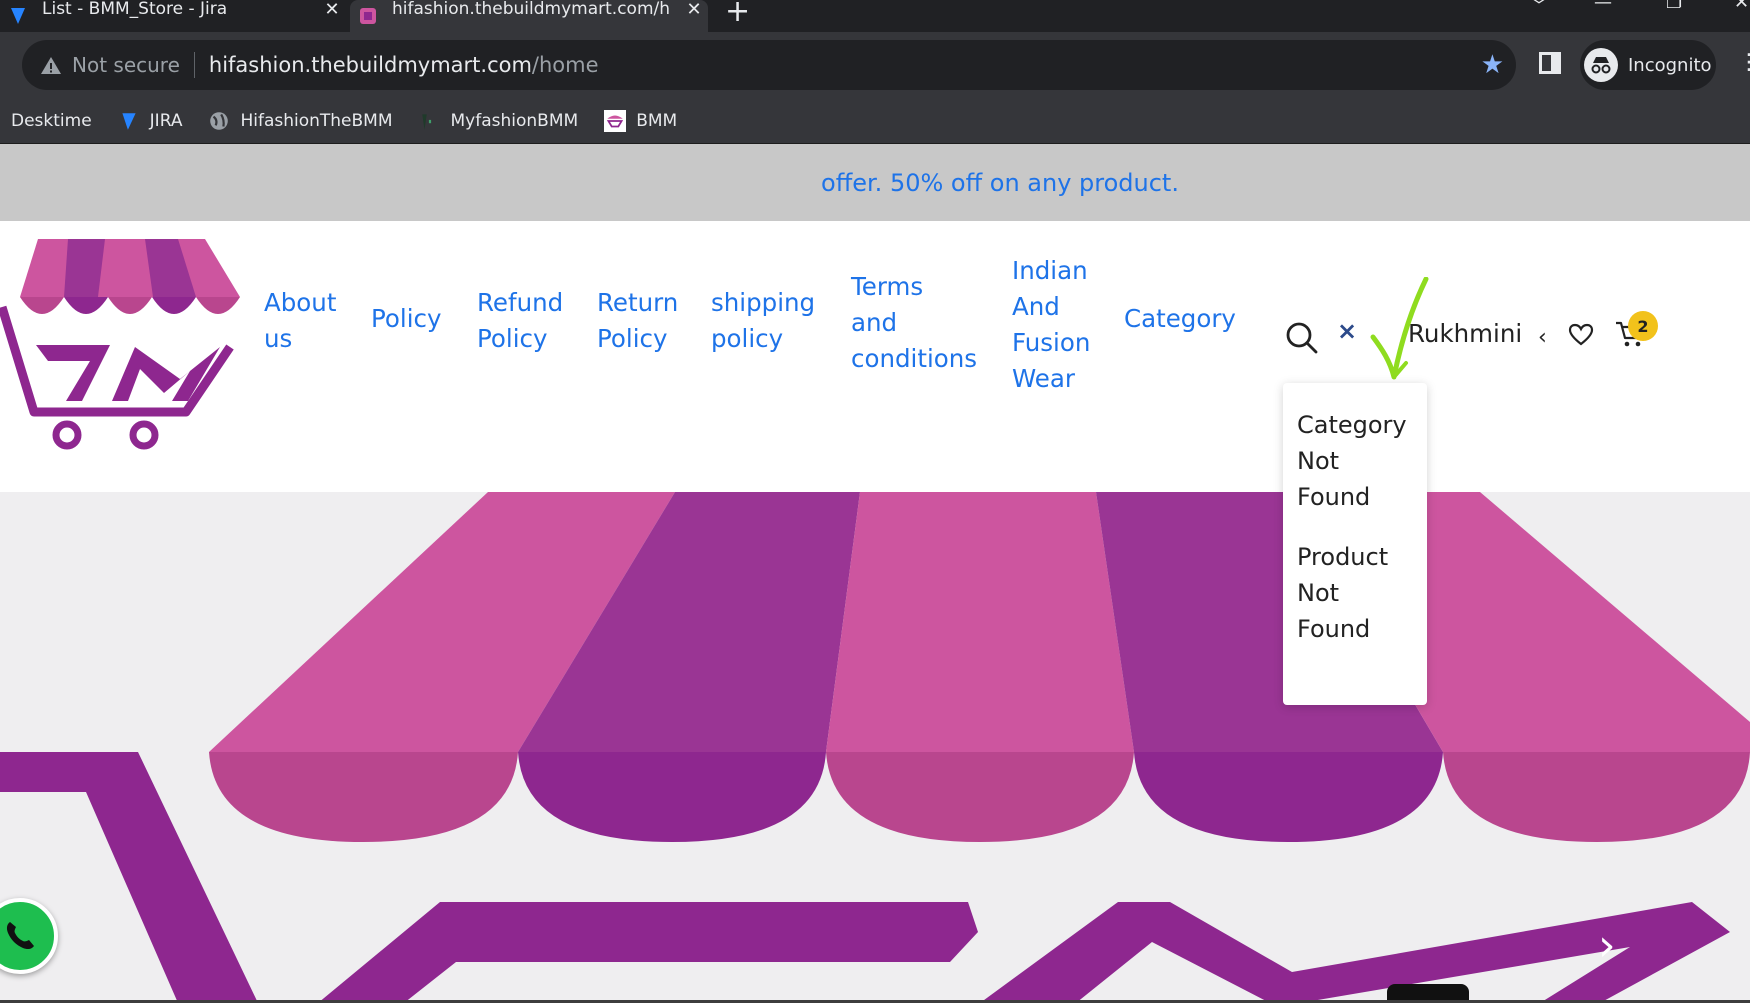  Describe the element at coordinates (126, 65) in the screenshot. I see `security-label: Not secure` at that location.